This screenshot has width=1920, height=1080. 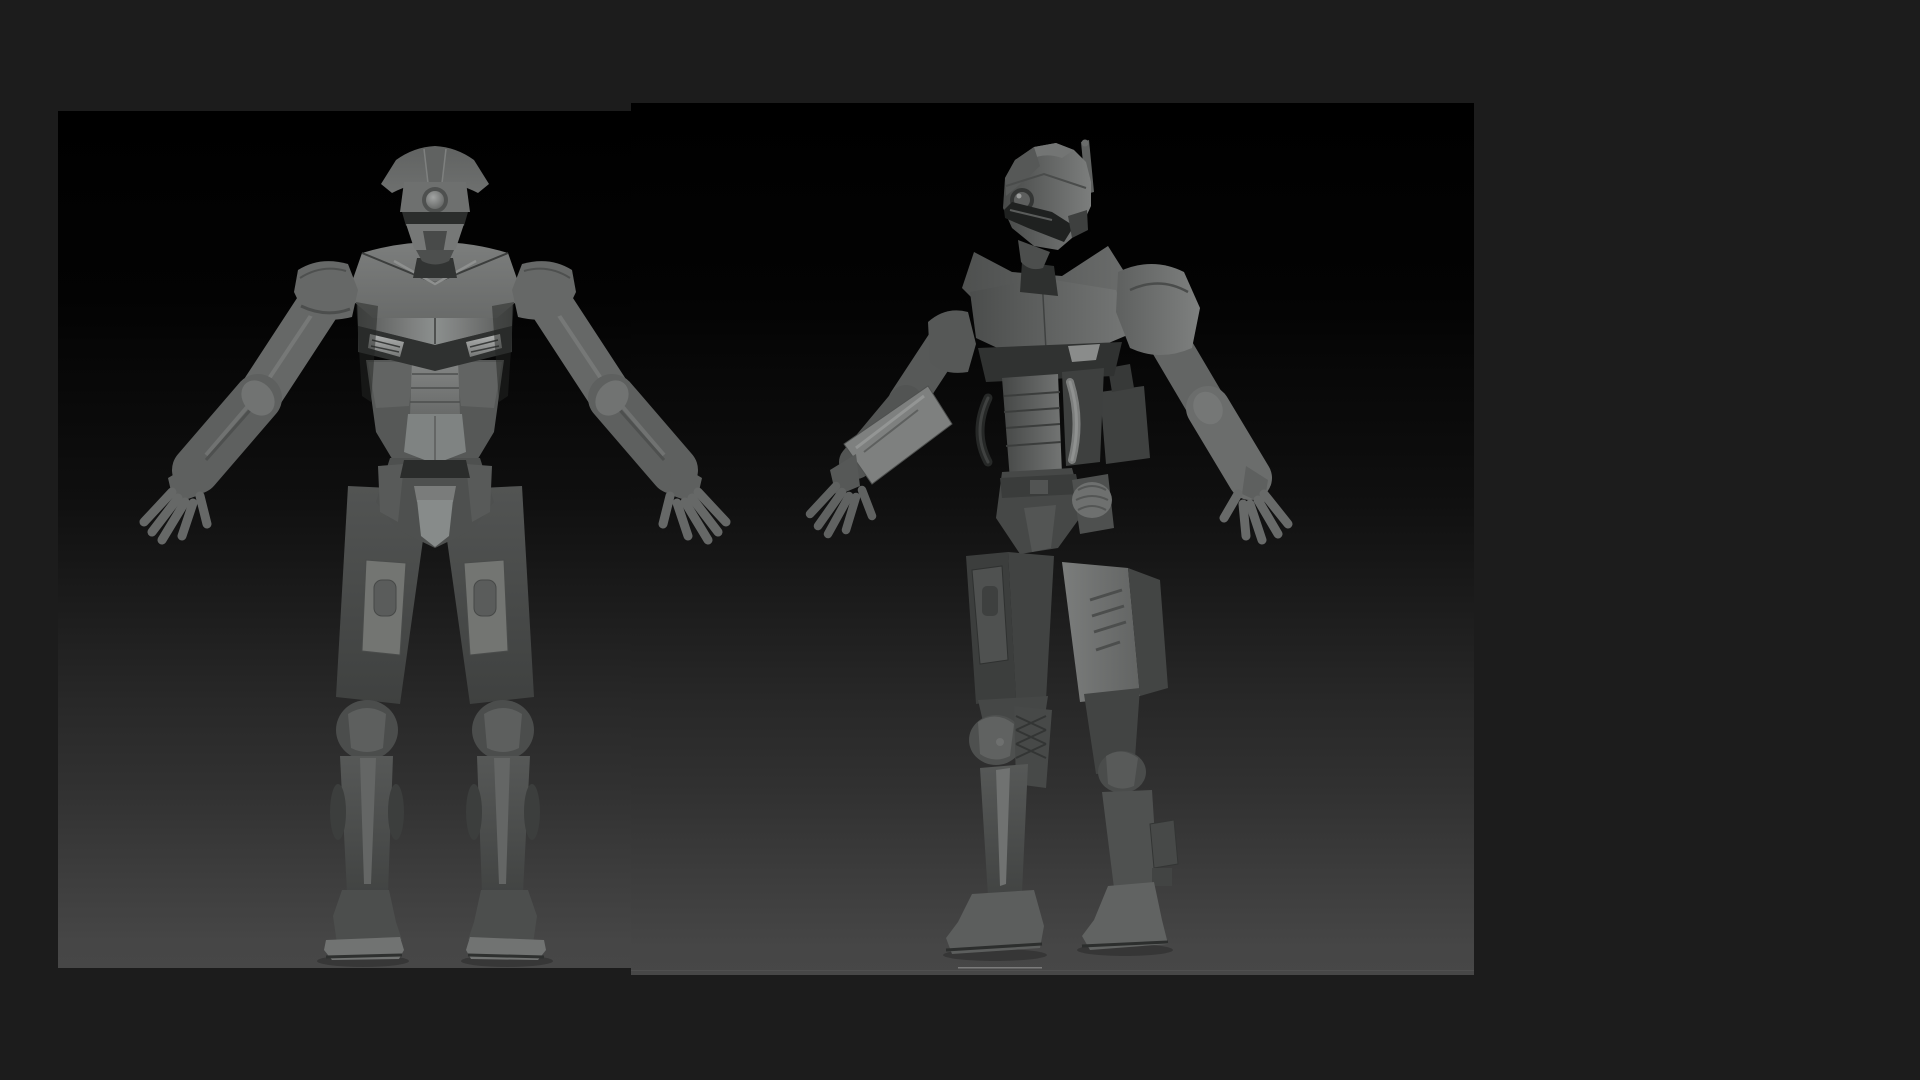 What do you see at coordinates (544, 290) in the screenshot?
I see `front-right-pauldron` at bounding box center [544, 290].